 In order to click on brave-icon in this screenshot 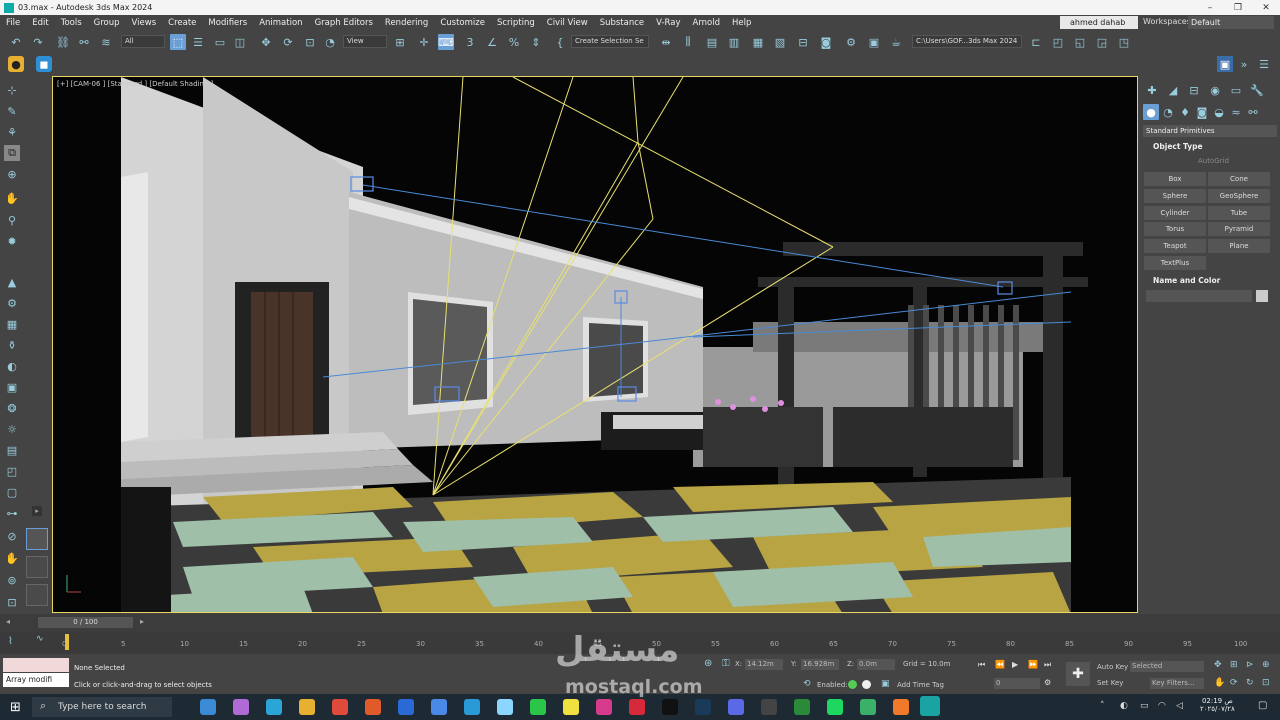, I will do `click(373, 707)`.